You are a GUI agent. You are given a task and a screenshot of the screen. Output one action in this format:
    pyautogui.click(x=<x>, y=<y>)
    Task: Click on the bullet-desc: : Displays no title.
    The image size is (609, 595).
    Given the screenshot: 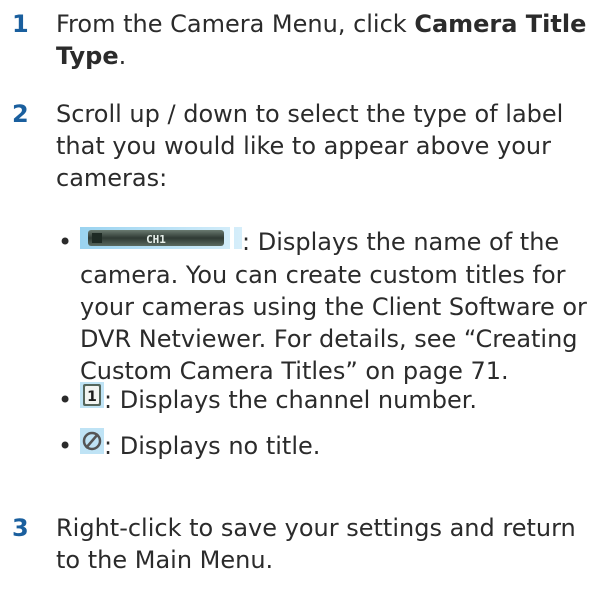 What is the action you would take?
    pyautogui.click(x=212, y=446)
    